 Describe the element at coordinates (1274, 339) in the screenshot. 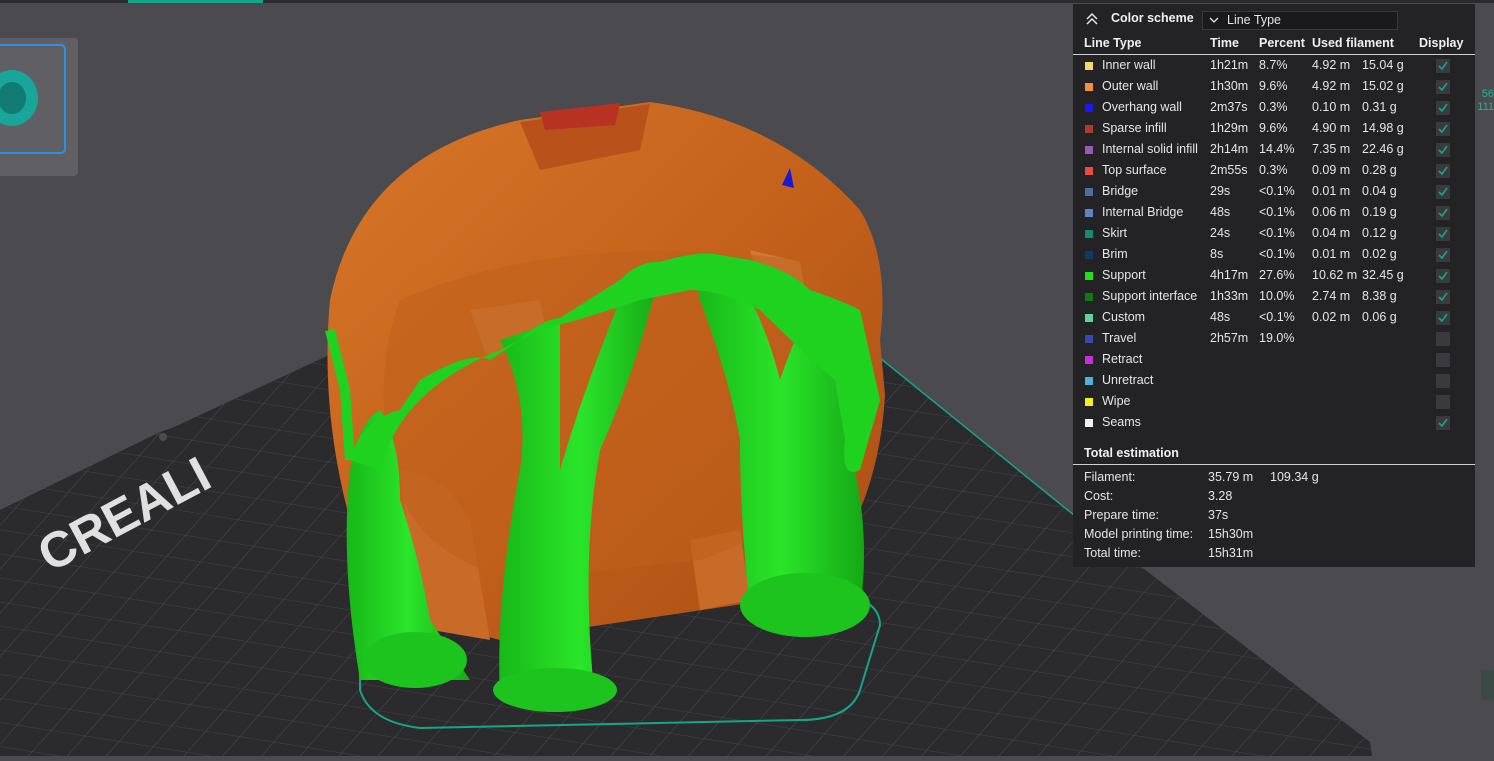

I see `line-type-row: Travel 2h57m 19.0%` at that location.